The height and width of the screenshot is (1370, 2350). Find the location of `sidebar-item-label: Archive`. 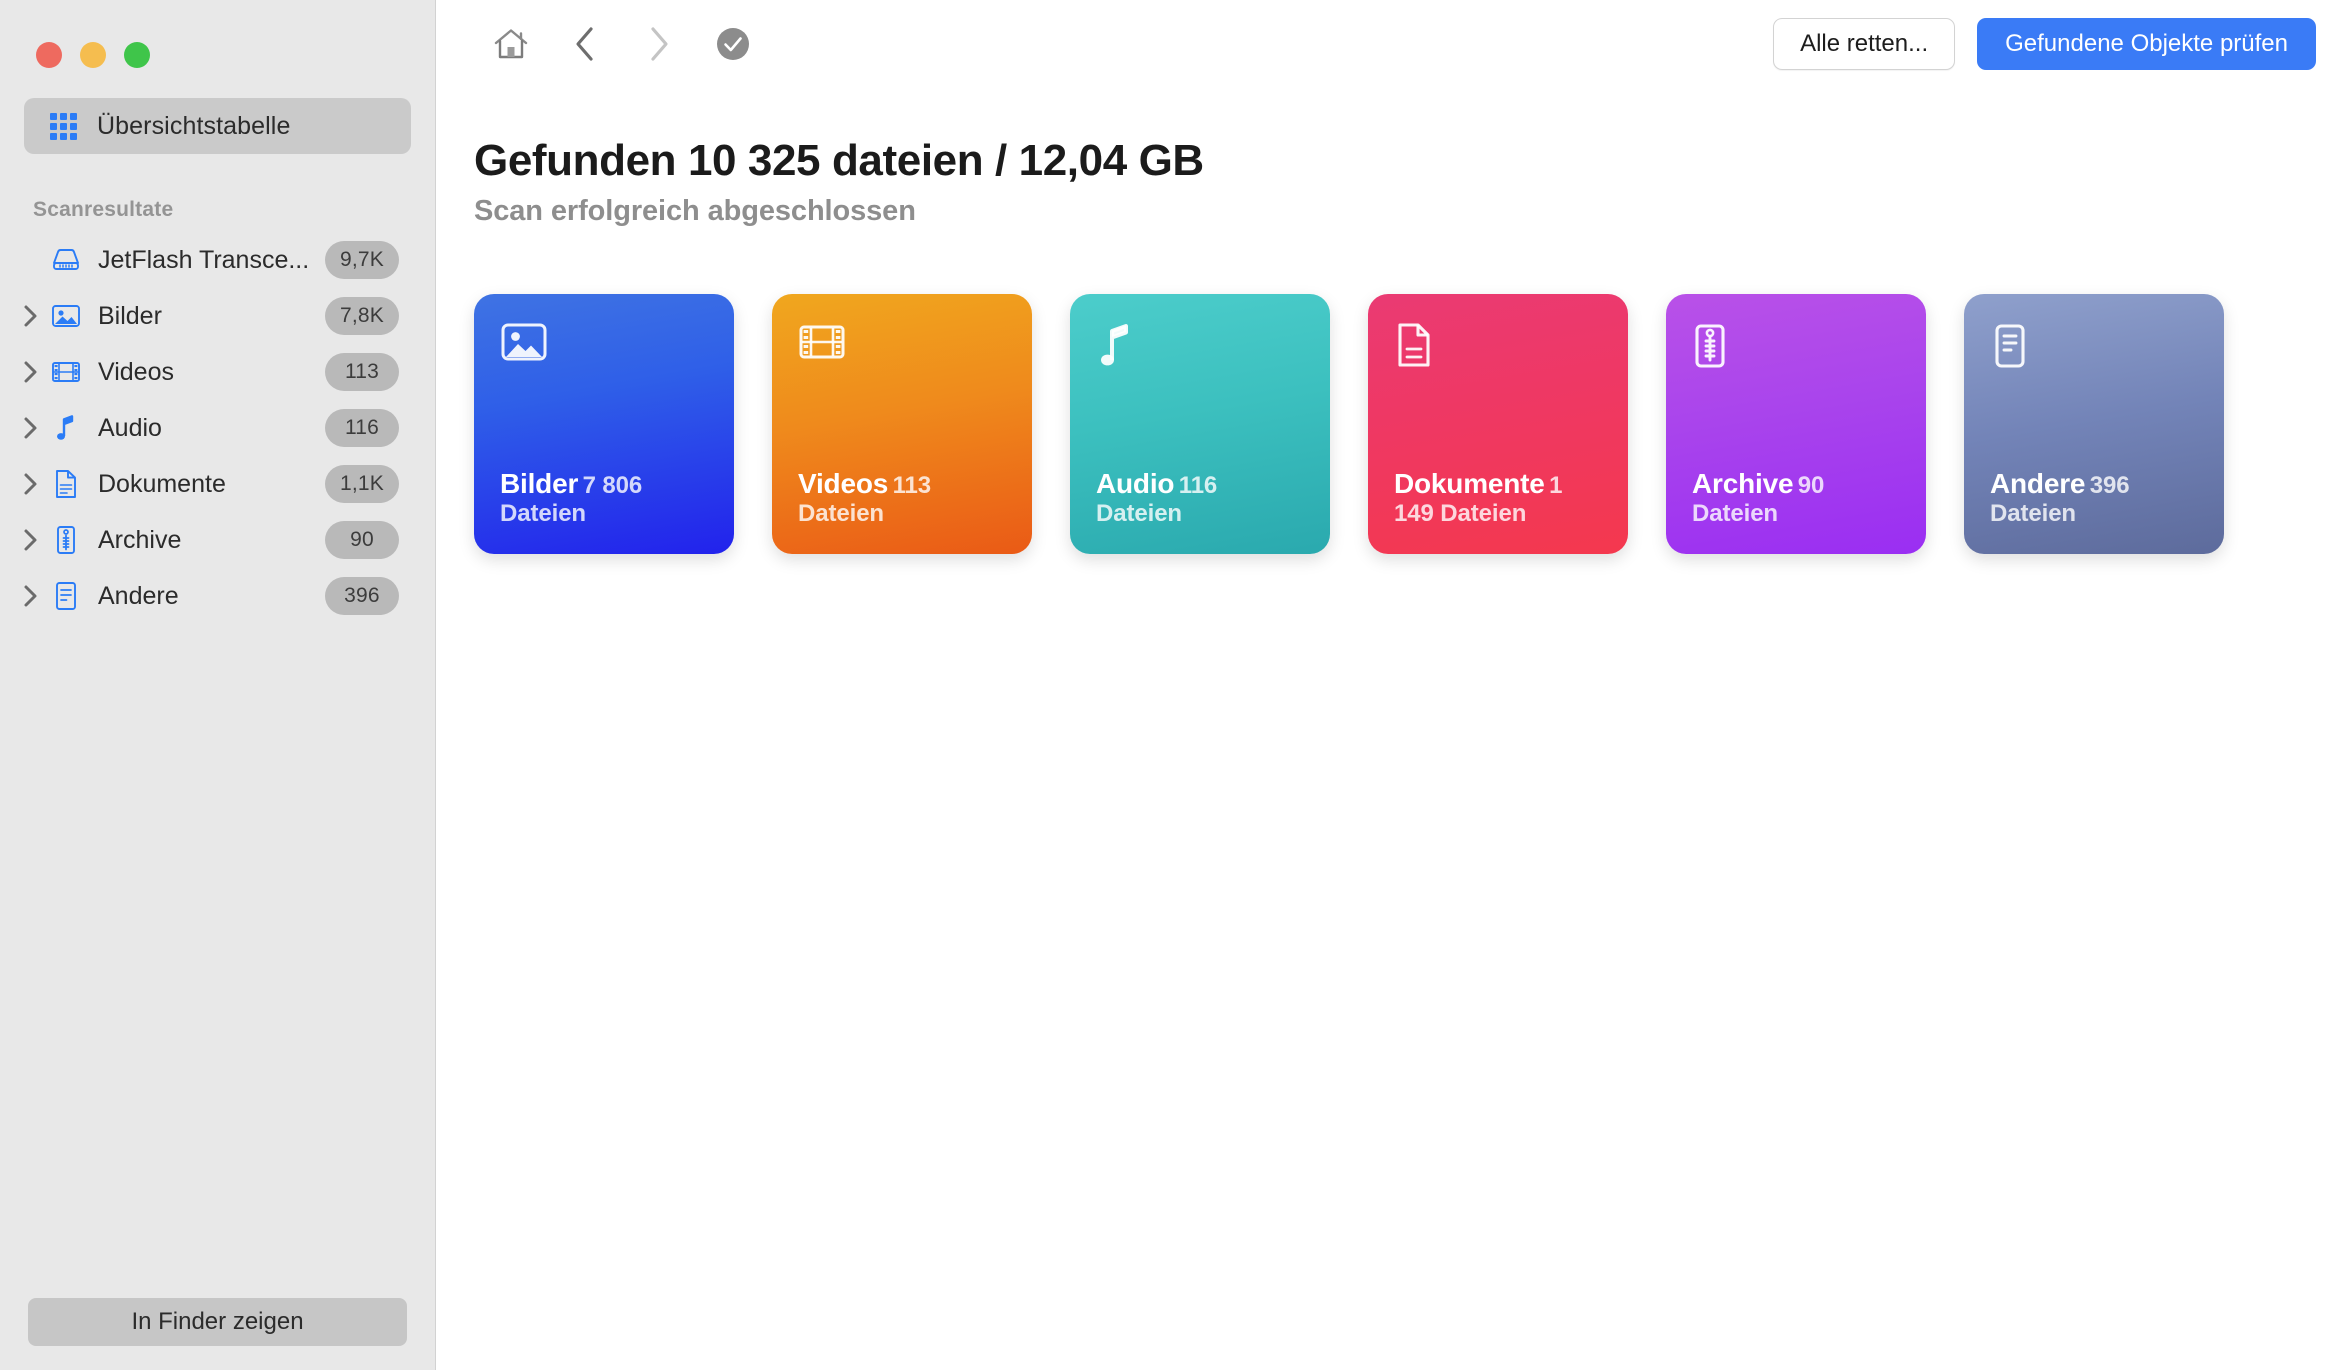

sidebar-item-label: Archive is located at coordinates (140, 539).